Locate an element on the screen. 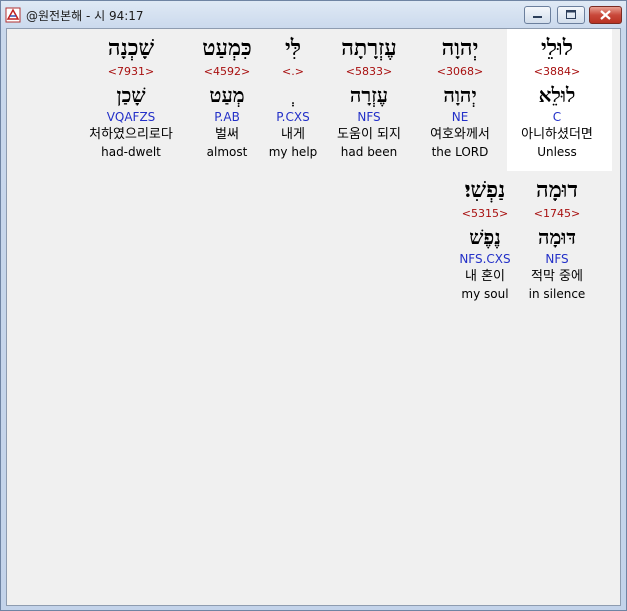  hebrew-lemma: מְעַט is located at coordinates (227, 95).